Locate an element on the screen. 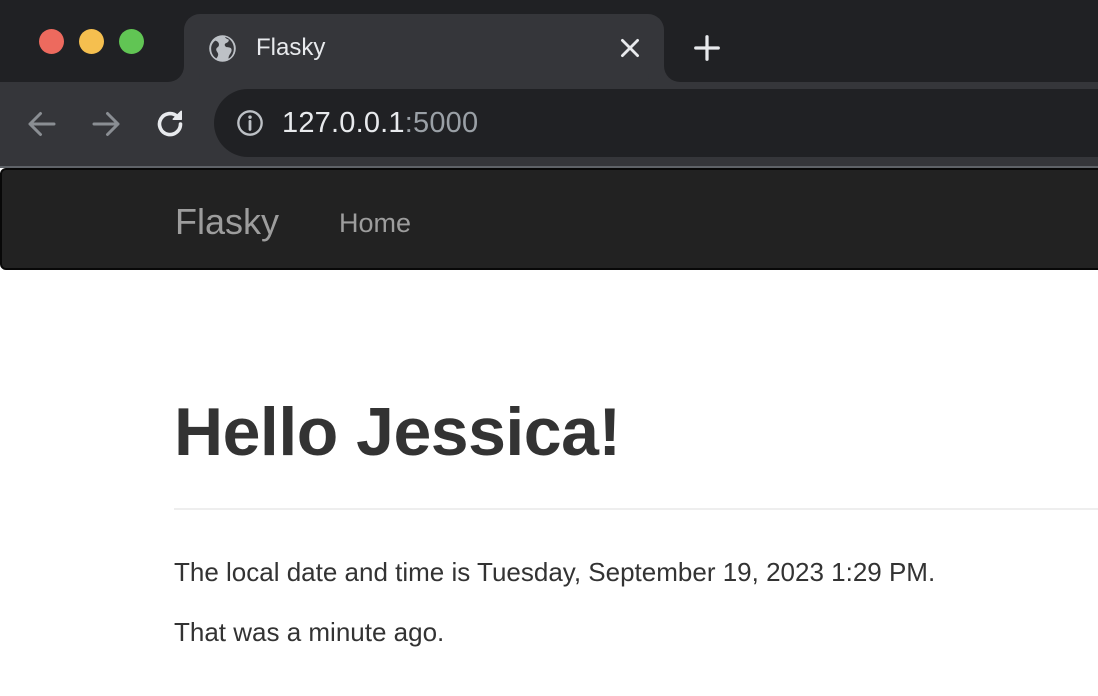  browser-toolbar: 127.0.0.1:5000 is located at coordinates (549, 124).